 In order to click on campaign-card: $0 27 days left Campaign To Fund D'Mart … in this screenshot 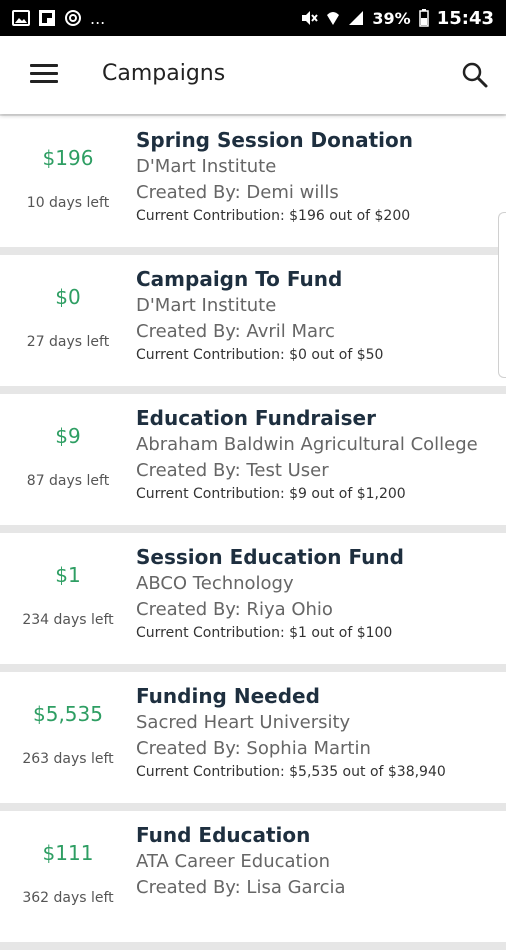, I will do `click(253, 320)`.